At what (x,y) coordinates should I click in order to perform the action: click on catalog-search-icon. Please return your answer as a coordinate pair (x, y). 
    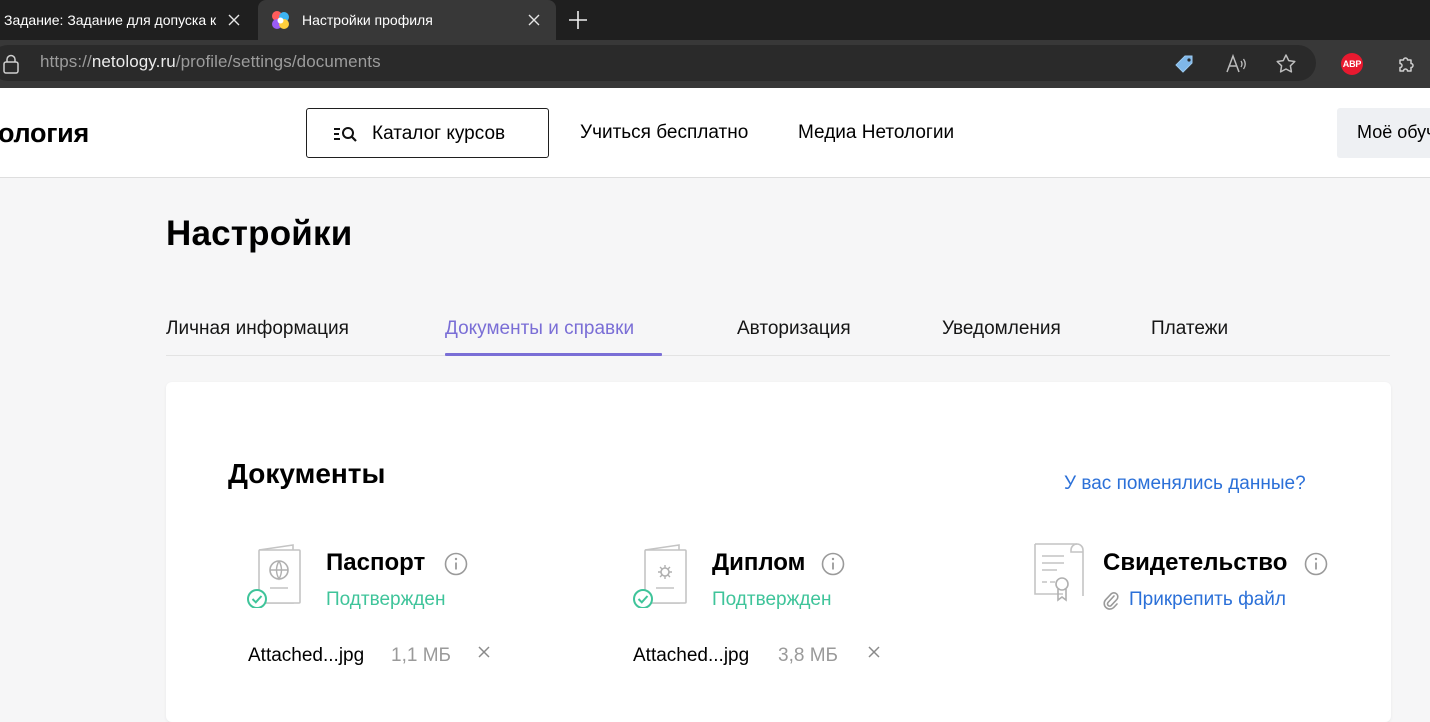
    Looking at the image, I should click on (345, 134).